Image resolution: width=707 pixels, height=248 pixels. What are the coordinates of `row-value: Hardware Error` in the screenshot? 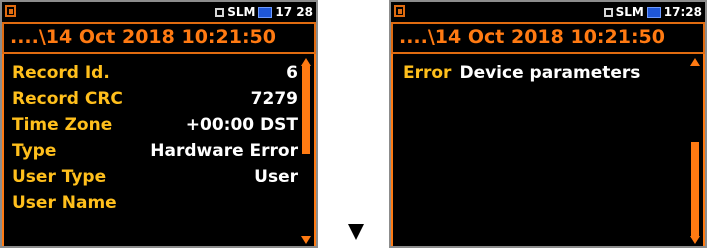 It's located at (224, 151).